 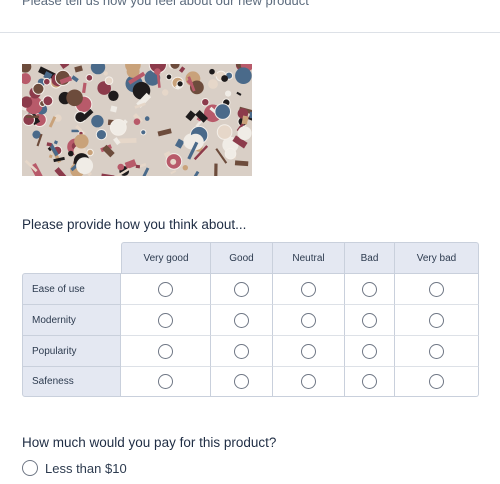 What do you see at coordinates (86, 468) in the screenshot?
I see `option-label-less-than-10: Less than $10` at bounding box center [86, 468].